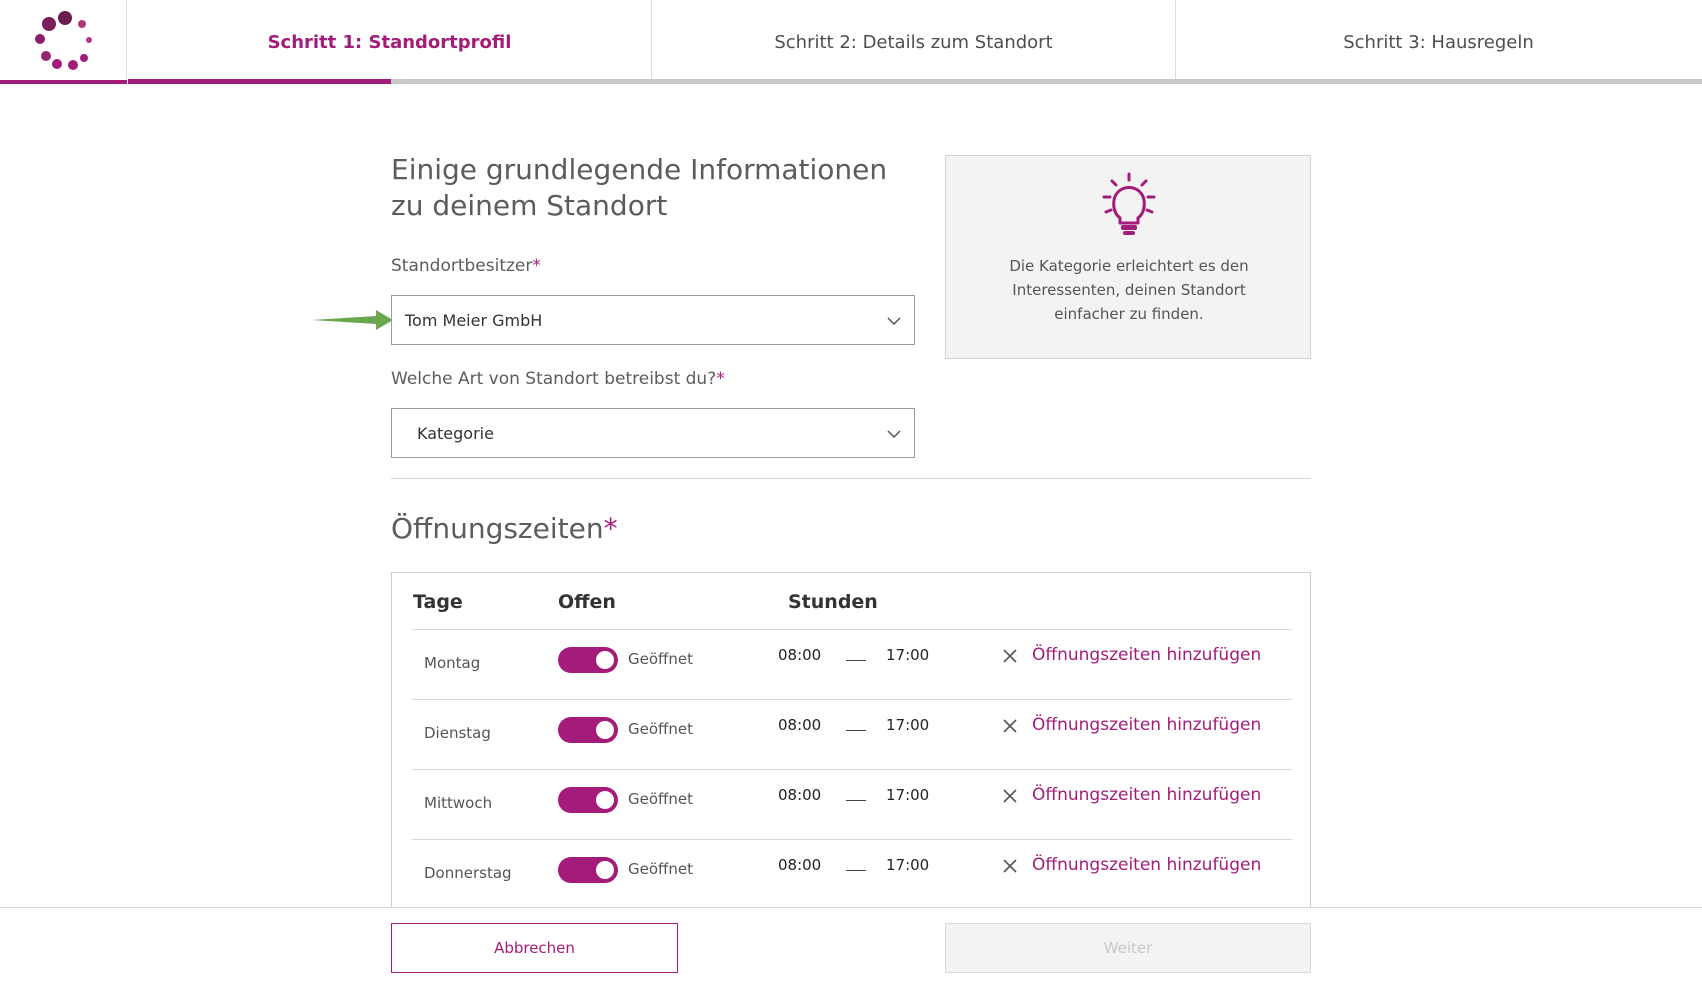  Describe the element at coordinates (259, 81) in the screenshot. I see `progress-fill` at that location.